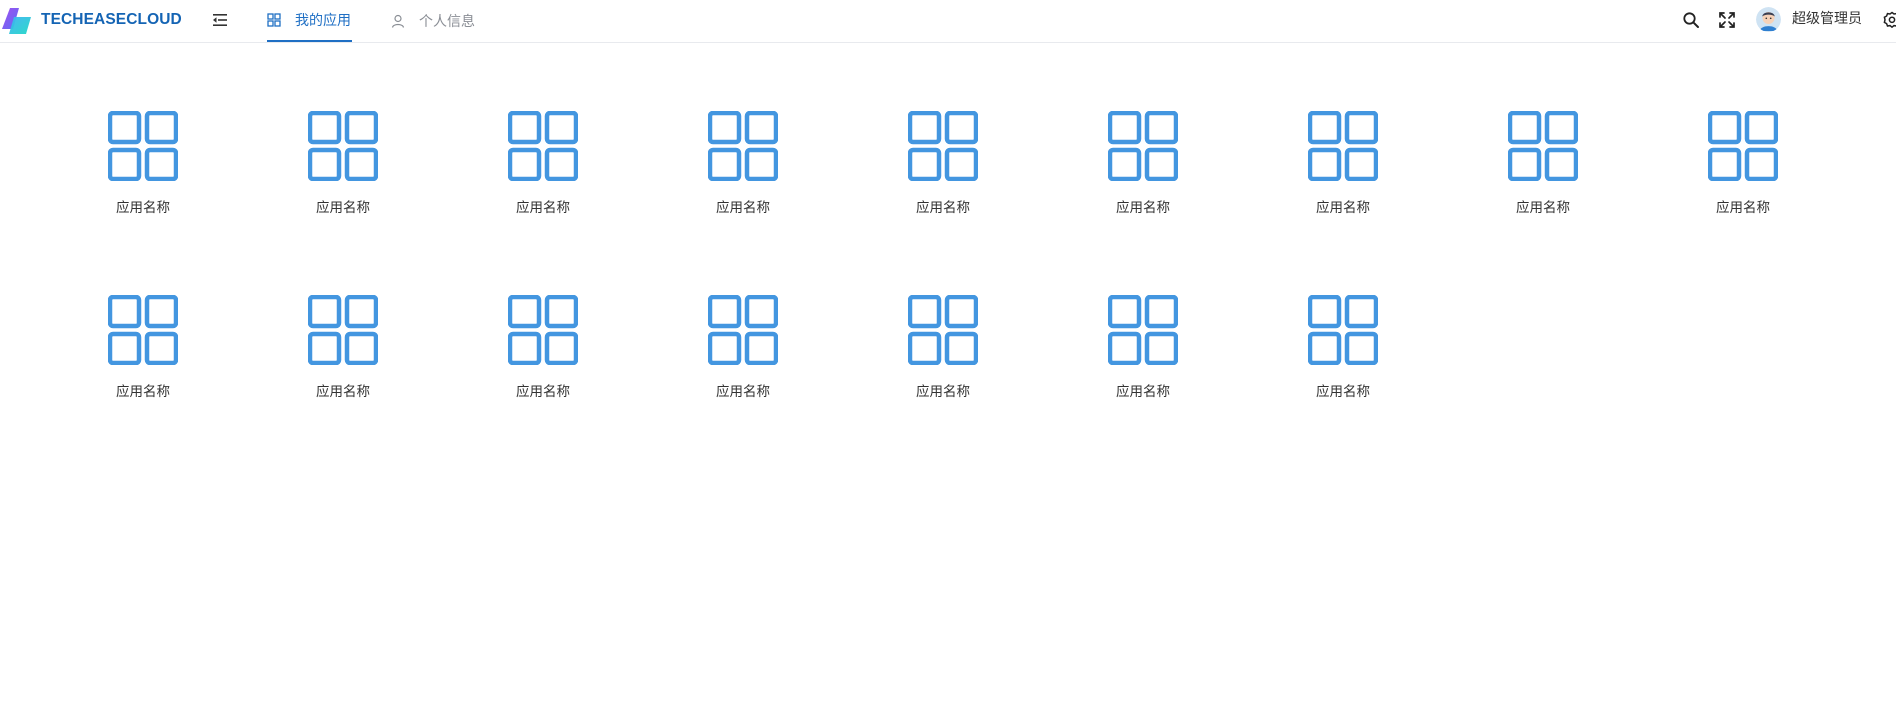 Image resolution: width=1896 pixels, height=712 pixels. I want to click on avatar, so click(1768, 19).